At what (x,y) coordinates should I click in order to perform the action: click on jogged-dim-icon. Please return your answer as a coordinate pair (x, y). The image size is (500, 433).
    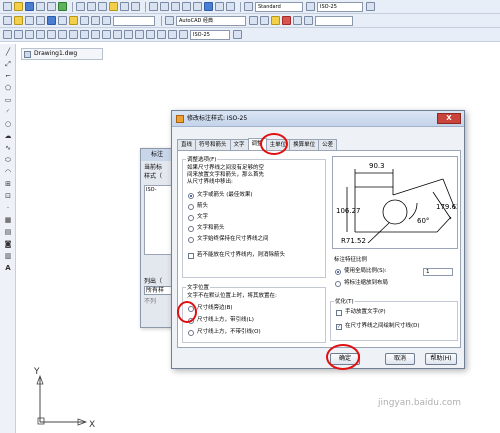
    Looking at the image, I should click on (62, 34).